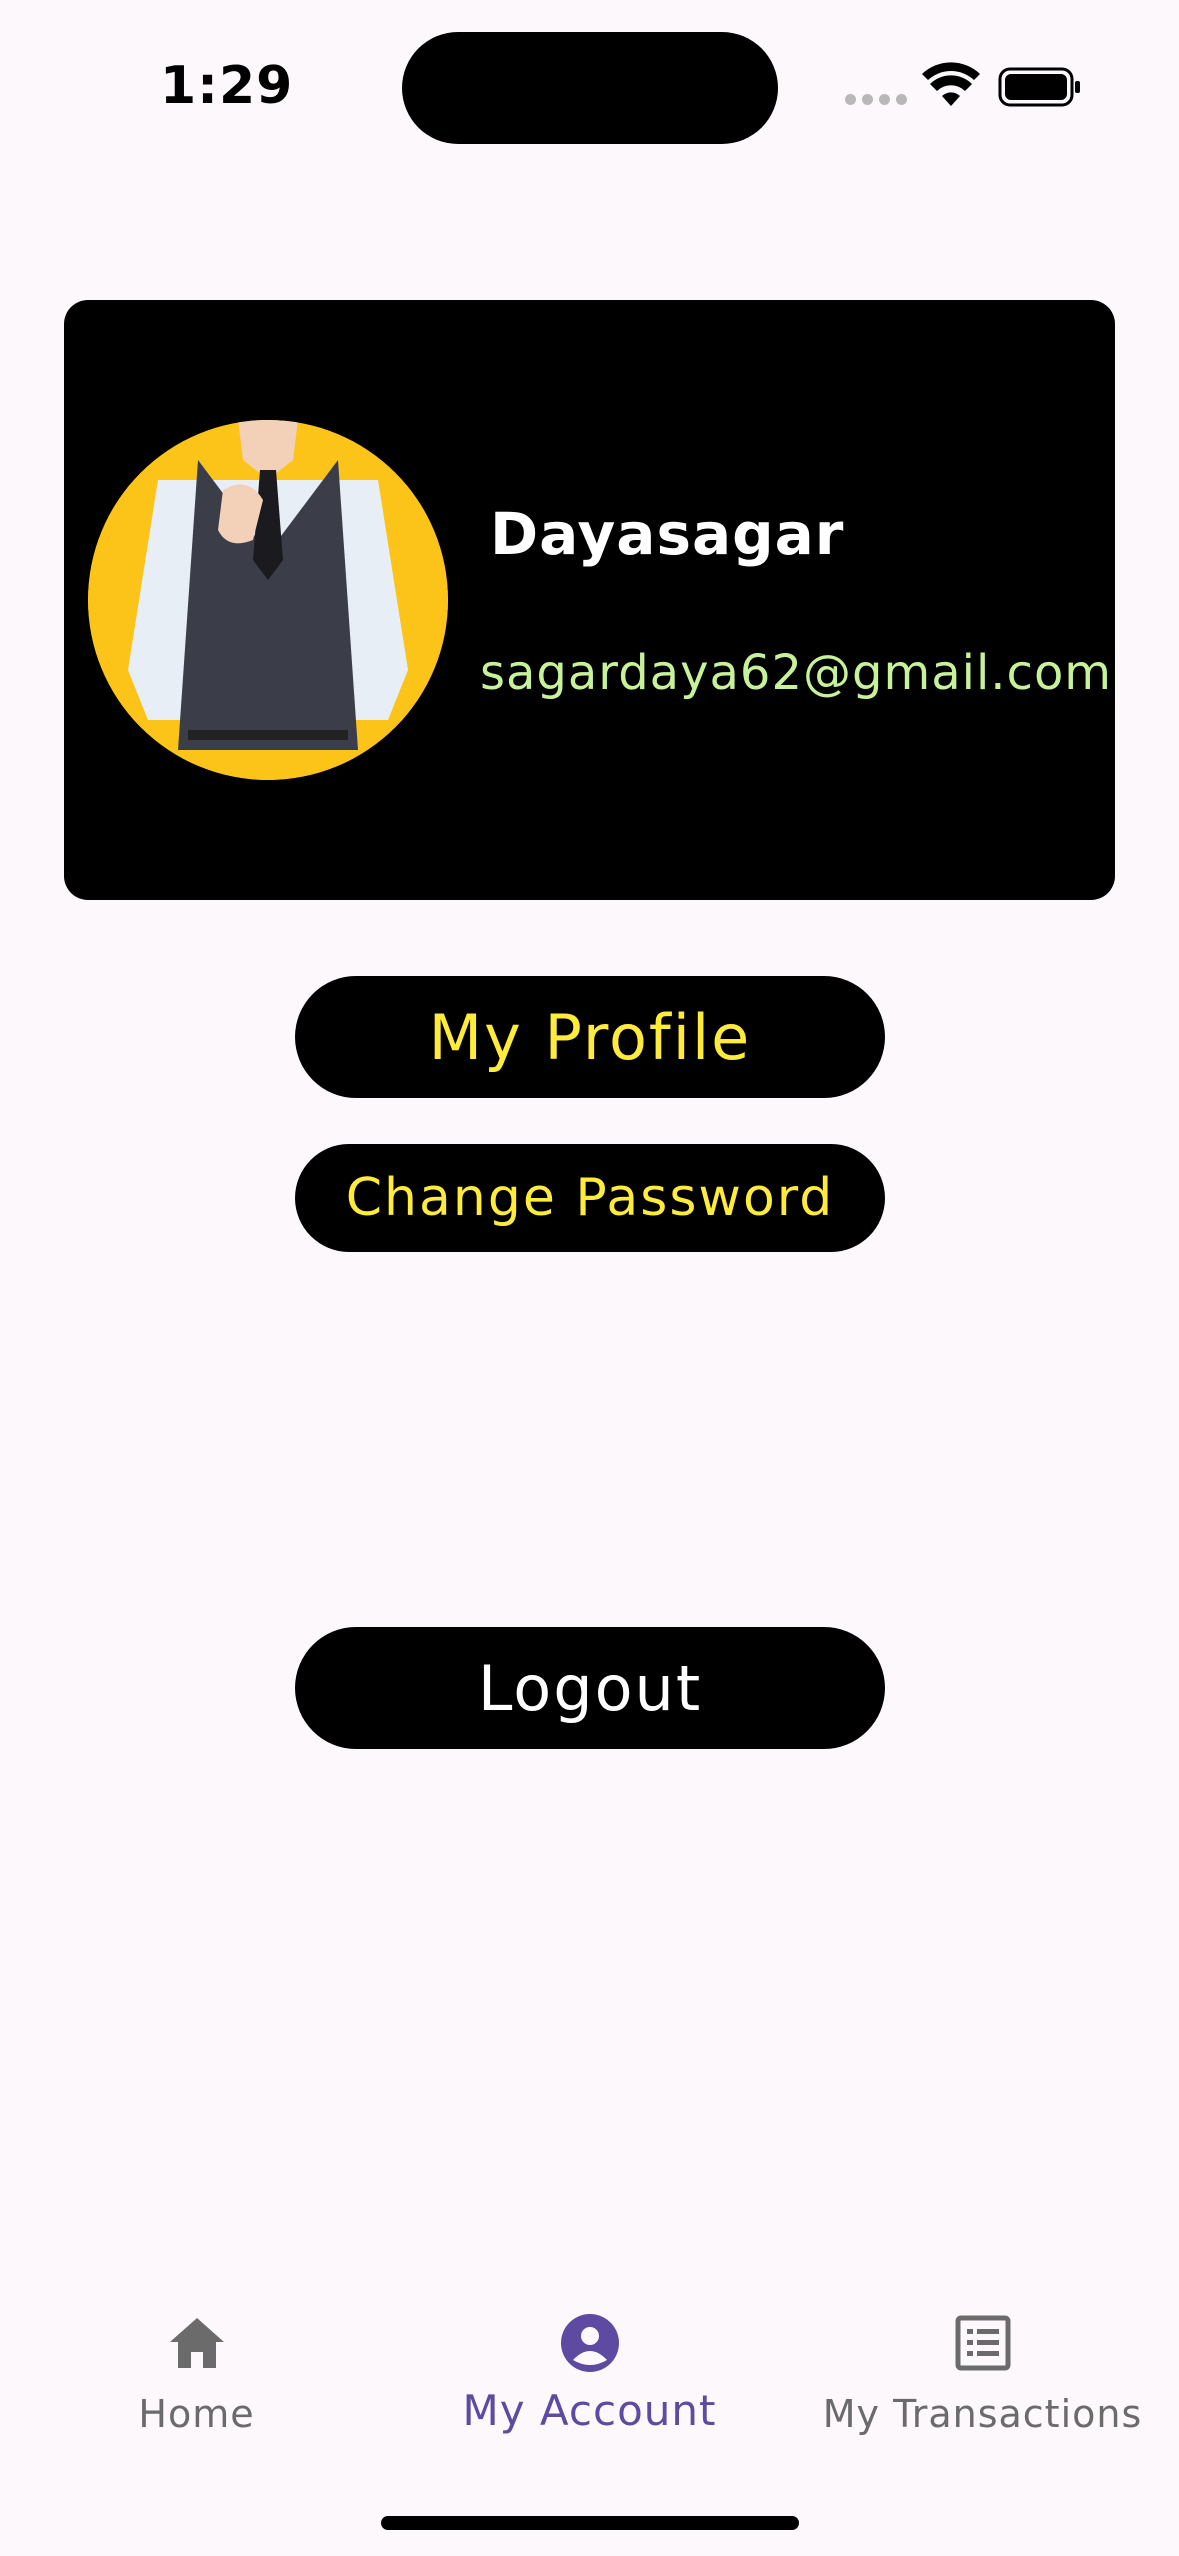 This screenshot has width=1179, height=2556. What do you see at coordinates (590, 88) in the screenshot?
I see `dynamic-island` at bounding box center [590, 88].